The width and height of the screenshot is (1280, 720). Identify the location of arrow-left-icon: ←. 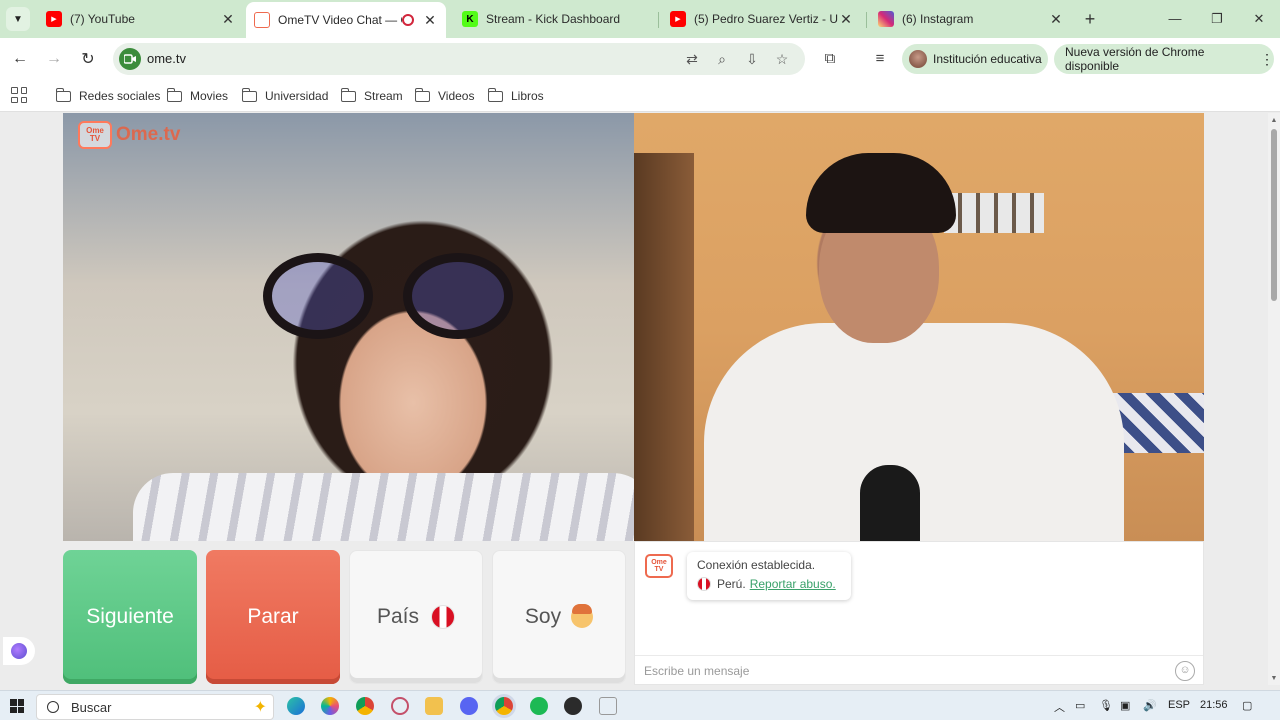
(20, 58).